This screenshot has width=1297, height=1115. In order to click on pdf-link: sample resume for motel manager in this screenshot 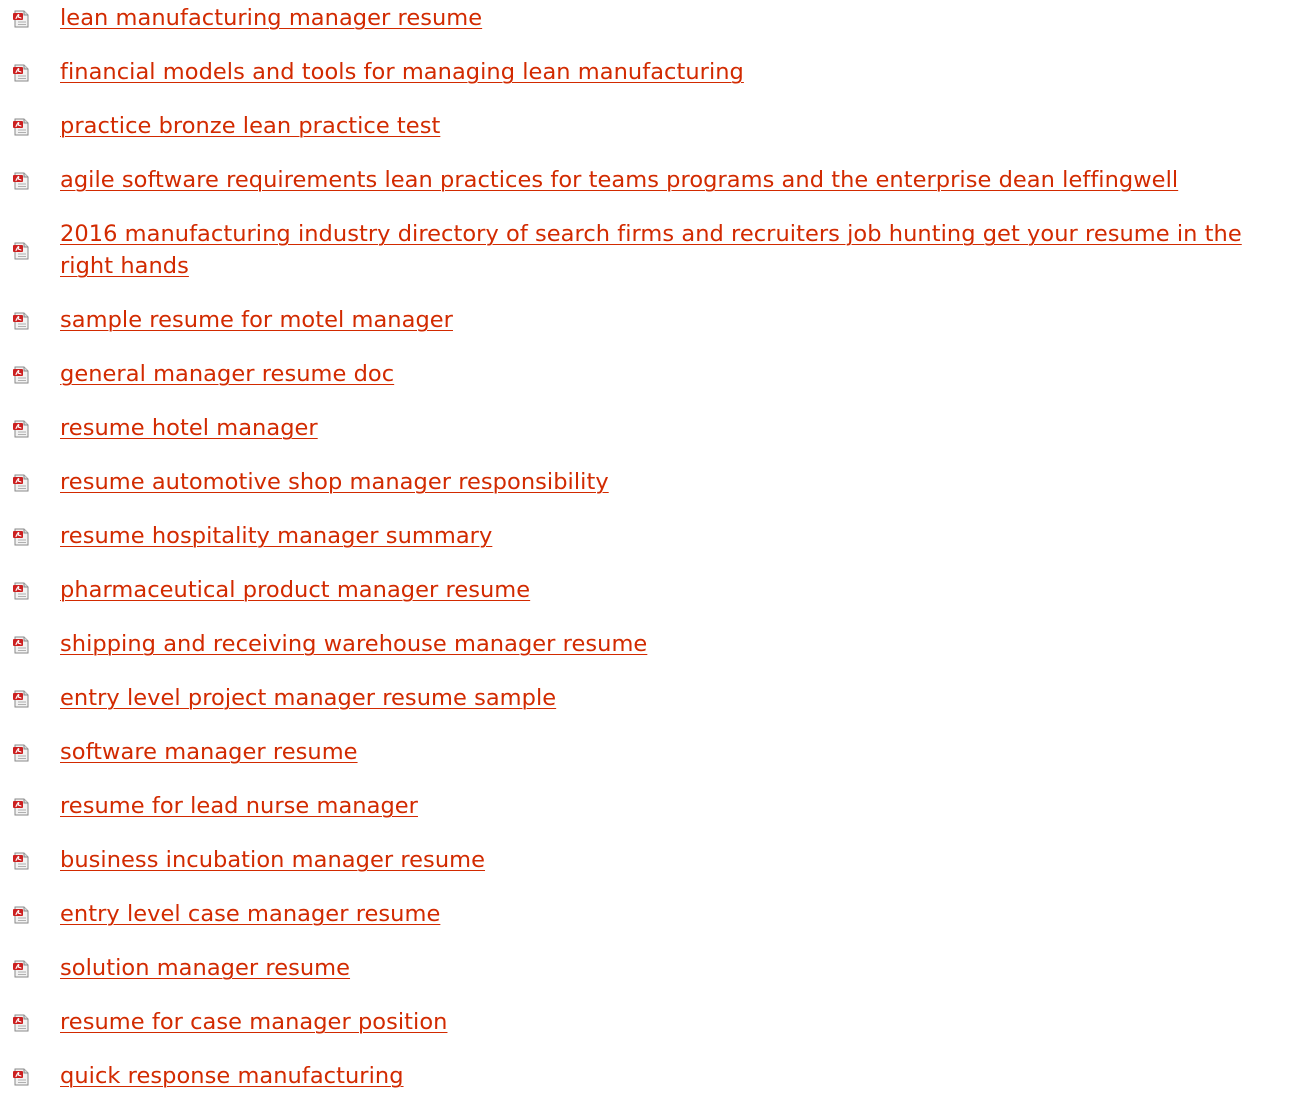, I will do `click(256, 320)`.